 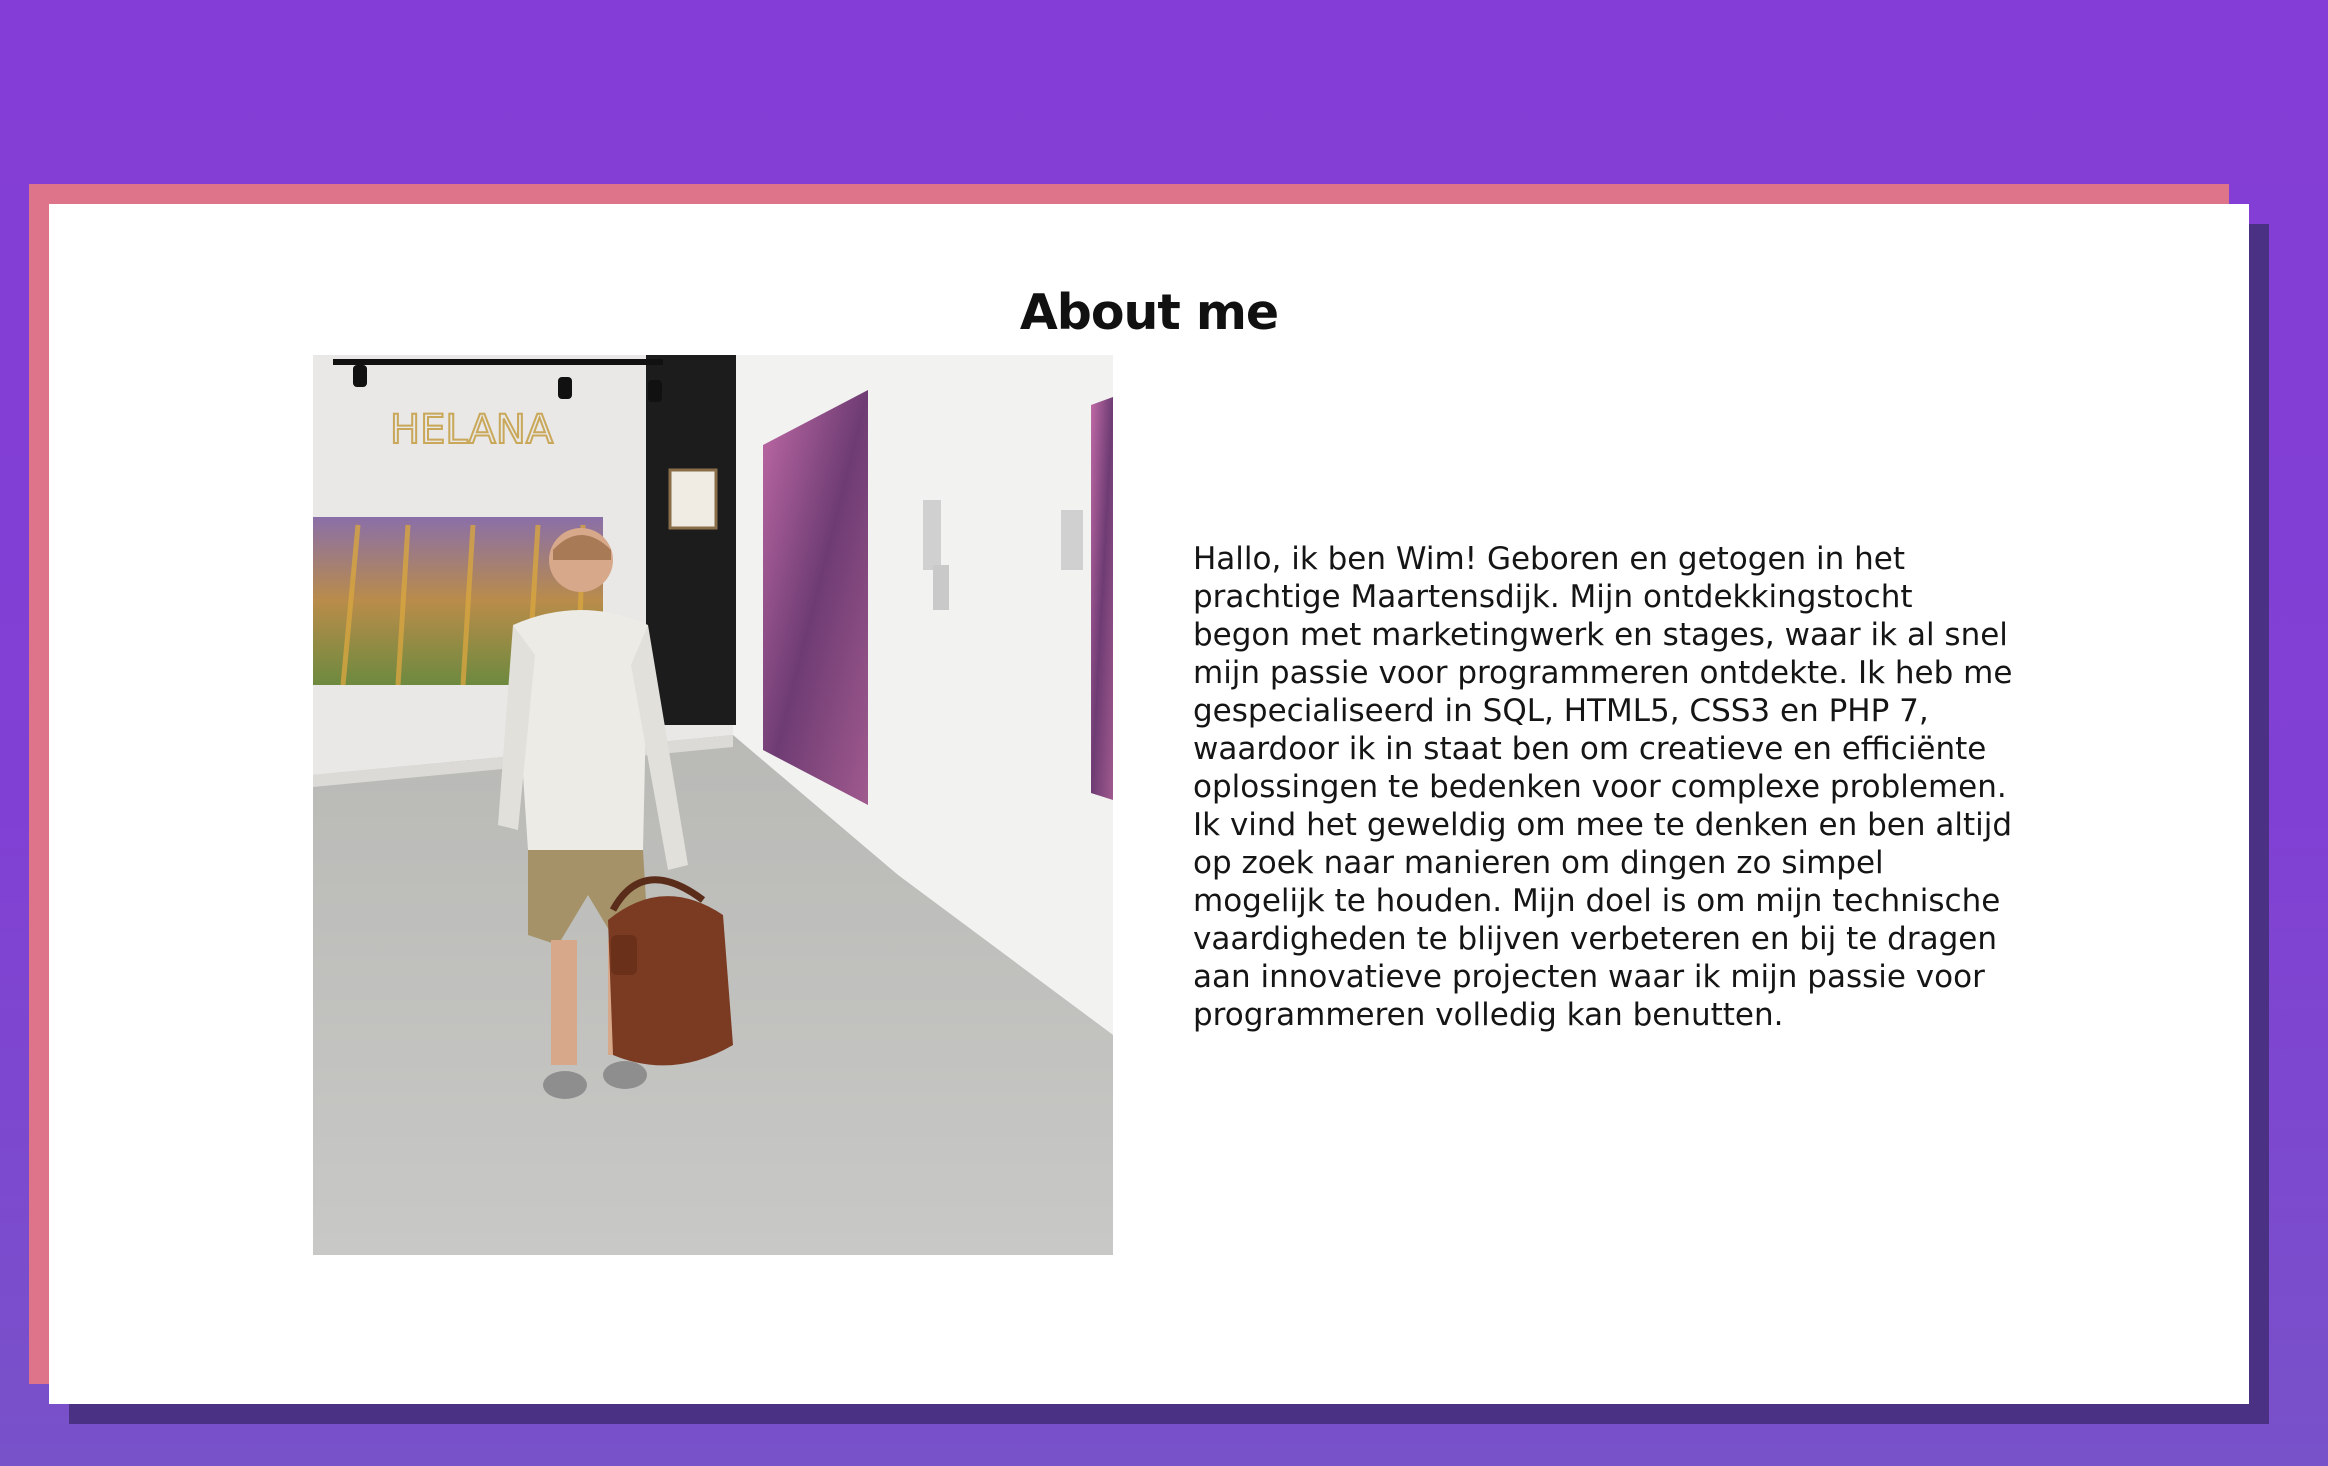 I want to click on section-title: About me, so click(x=1149, y=312).